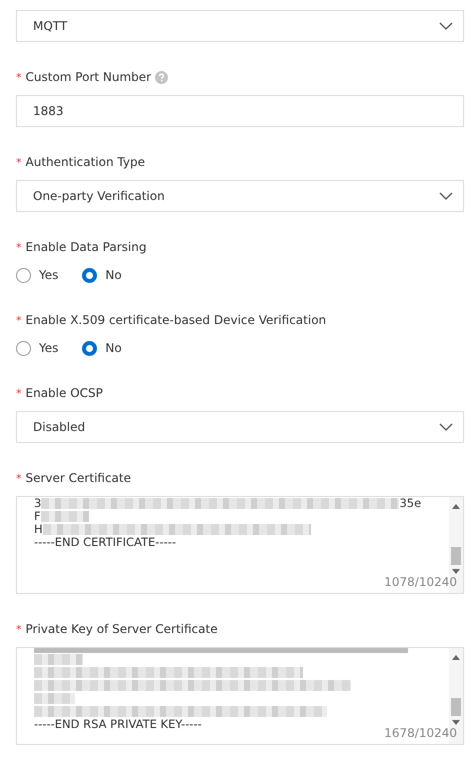 The width and height of the screenshot is (474, 765). Describe the element at coordinates (38, 503) in the screenshot. I see `text-fragment: 3` at that location.